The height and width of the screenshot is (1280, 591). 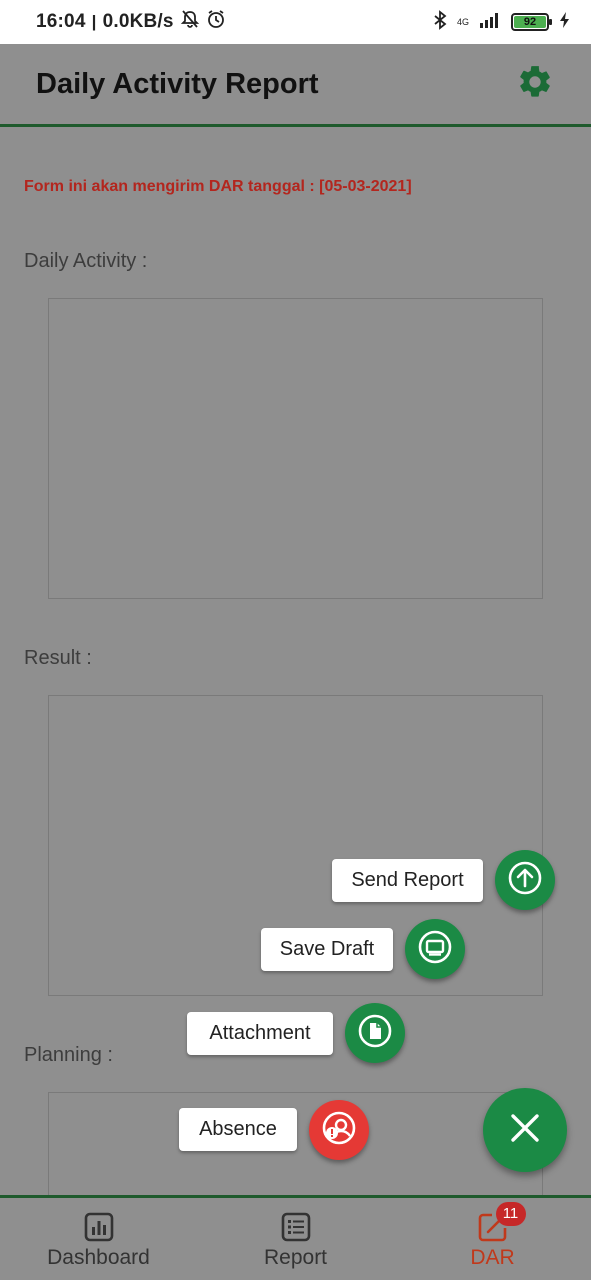 I want to click on battery-level: 92, so click(x=530, y=22).